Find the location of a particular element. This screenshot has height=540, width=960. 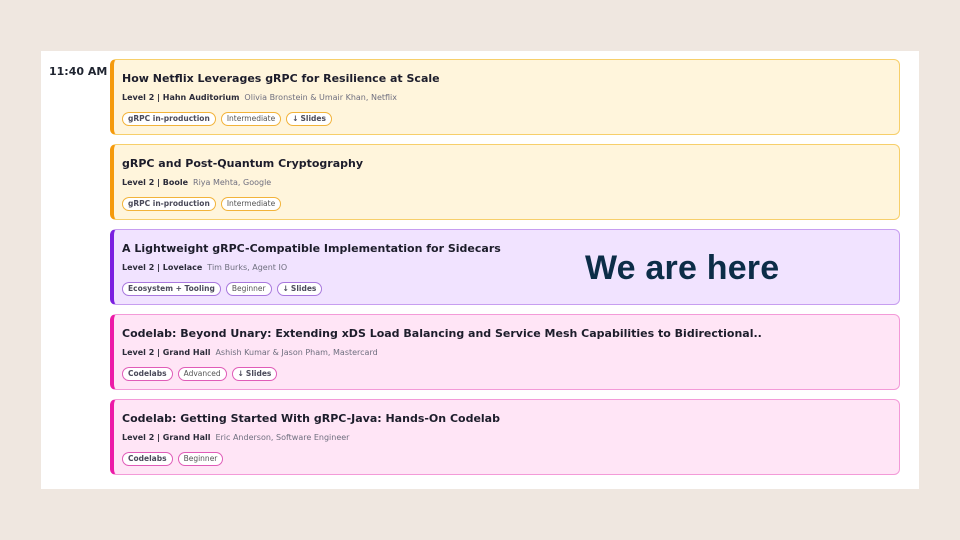

session-location: Level 2 | Boole is located at coordinates (155, 182).